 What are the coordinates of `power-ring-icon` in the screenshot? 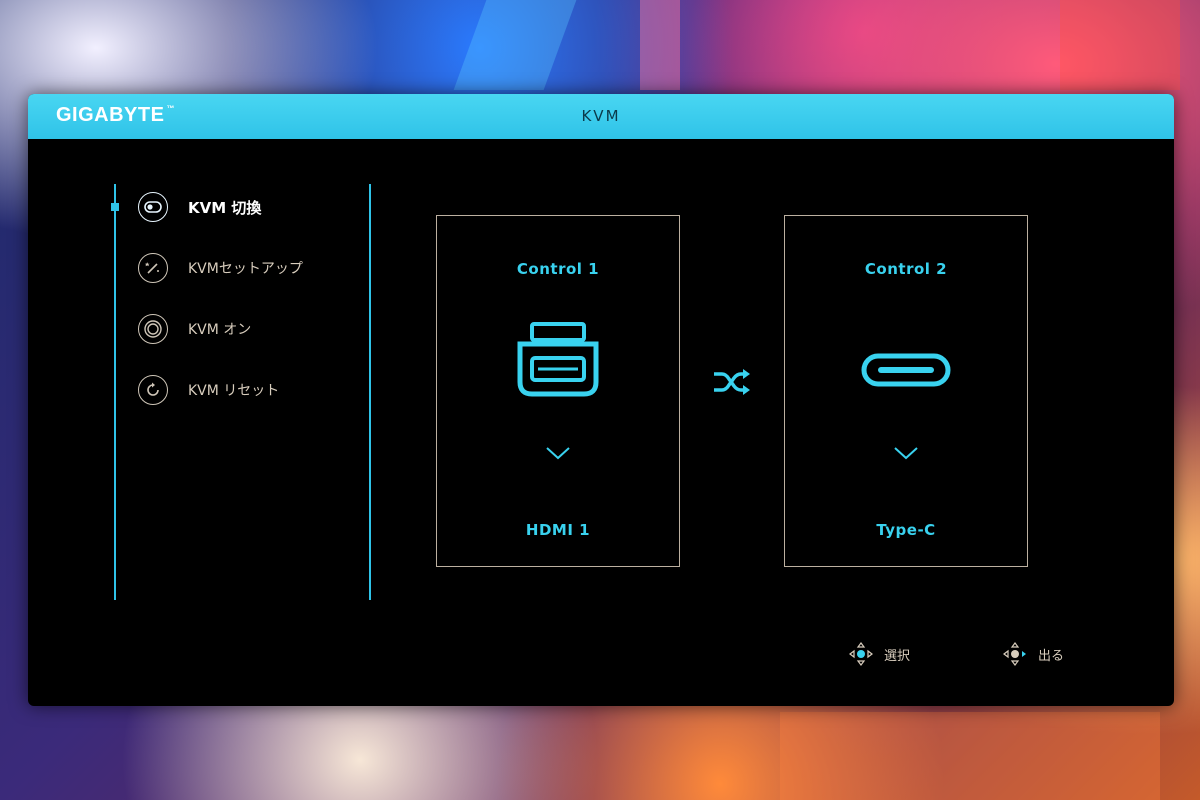 It's located at (153, 329).